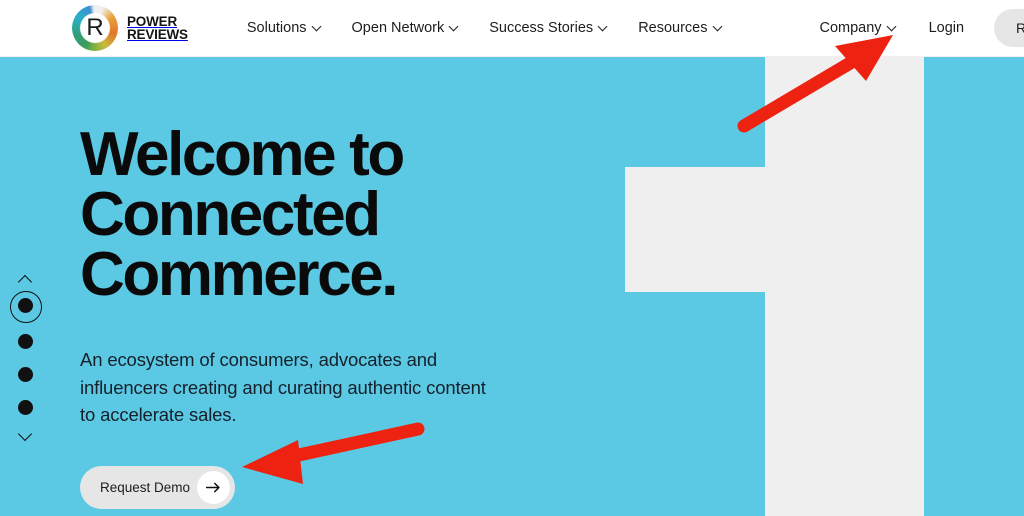 This screenshot has height=516, width=1024. I want to click on brand-logo-link: R POWER REVIEWS, so click(130, 28).